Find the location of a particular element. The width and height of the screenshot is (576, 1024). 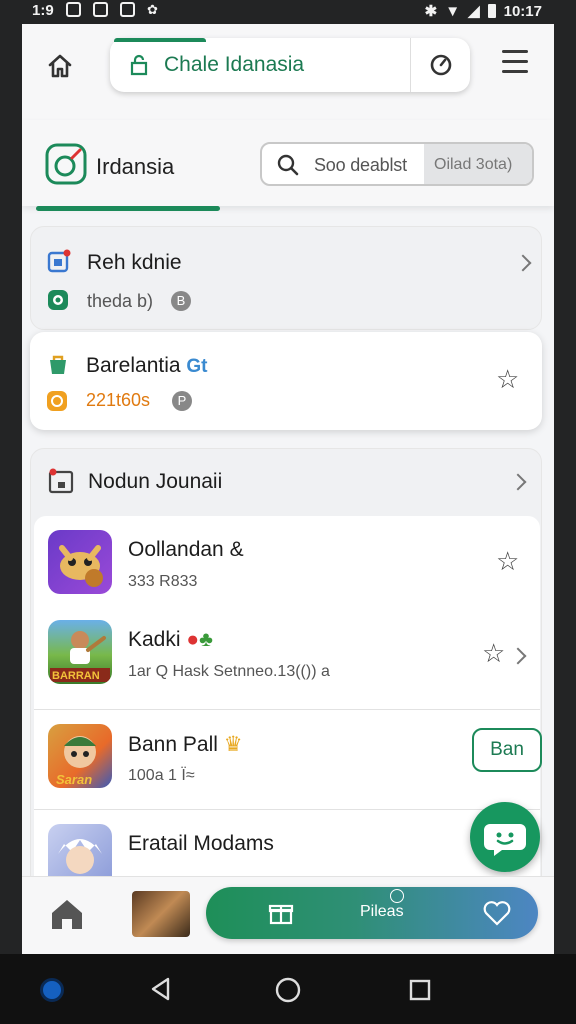

list-item: Oollandan & 333 R833 ☆ is located at coordinates (287, 566).